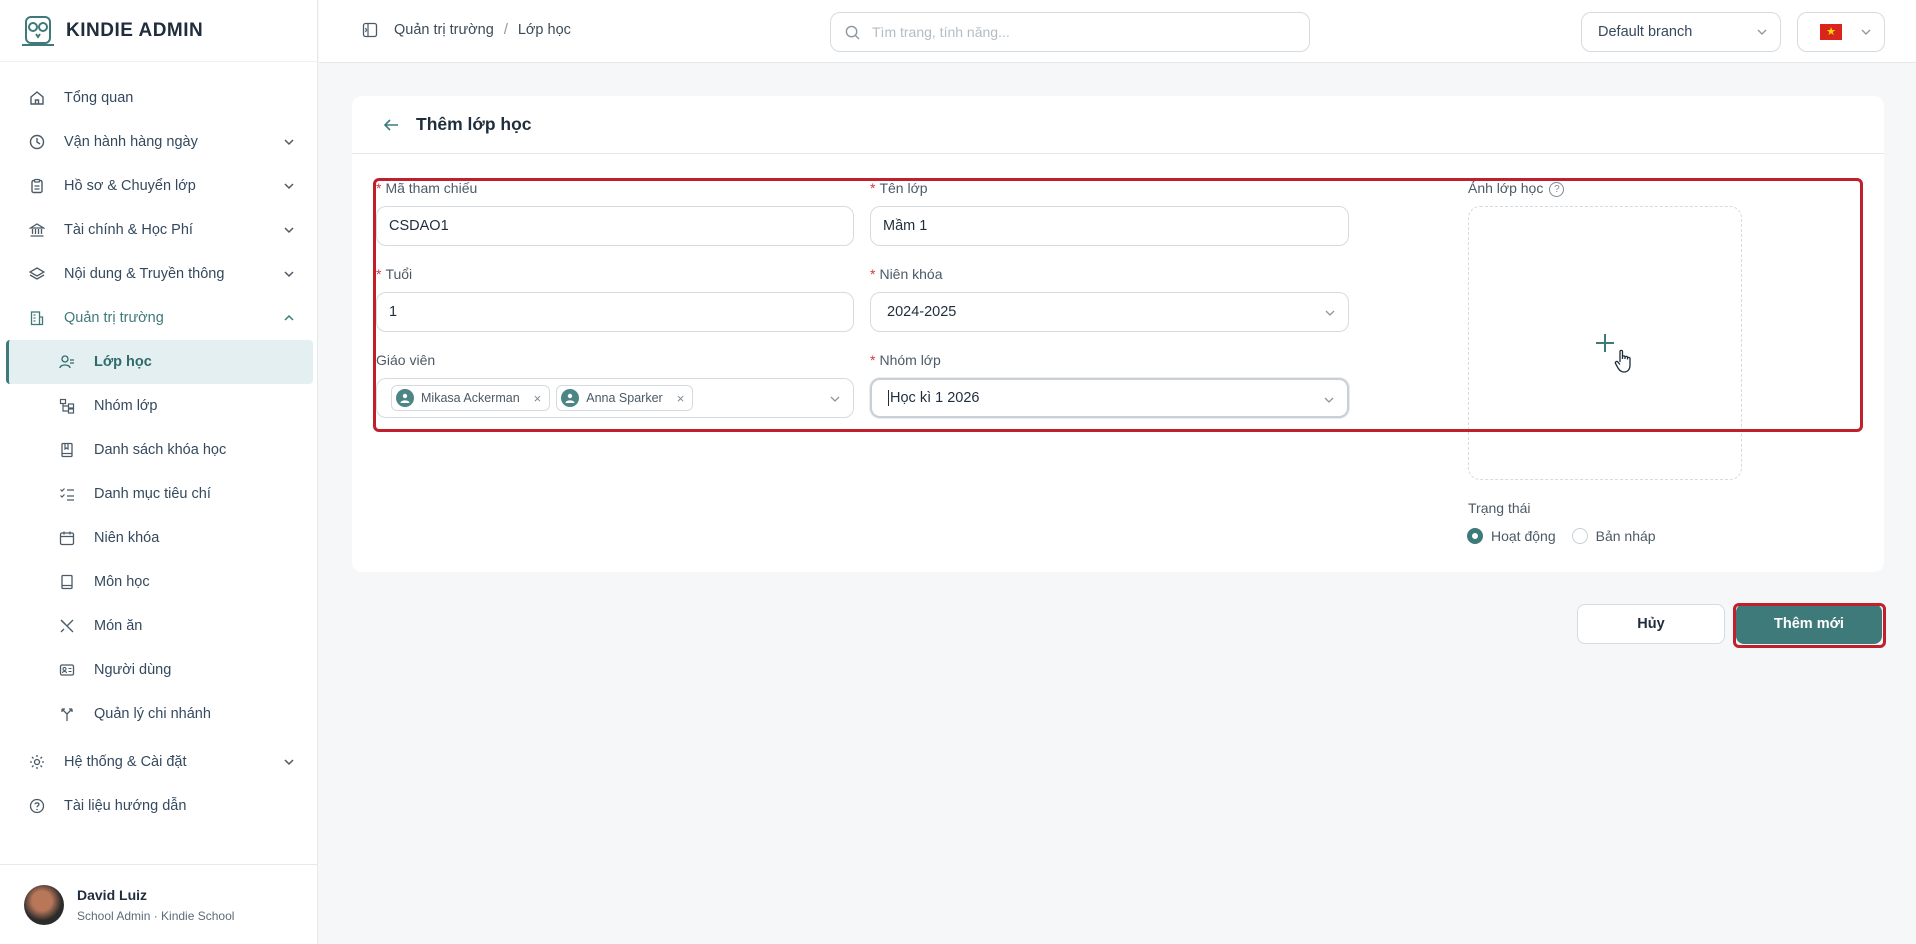  I want to click on user-name: David Luiz, so click(112, 894).